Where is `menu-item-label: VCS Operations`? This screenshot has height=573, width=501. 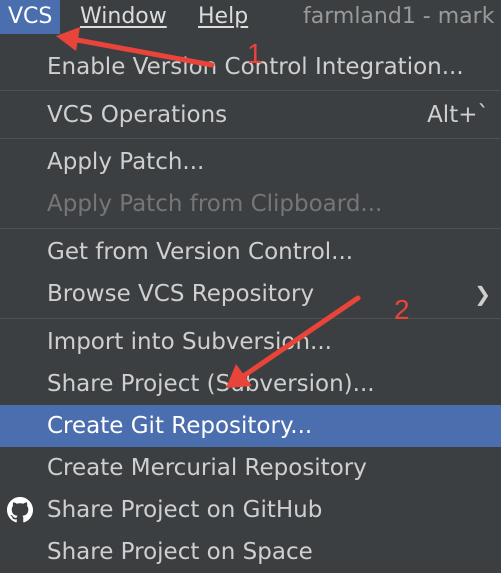
menu-item-label: VCS Operations is located at coordinates (137, 115).